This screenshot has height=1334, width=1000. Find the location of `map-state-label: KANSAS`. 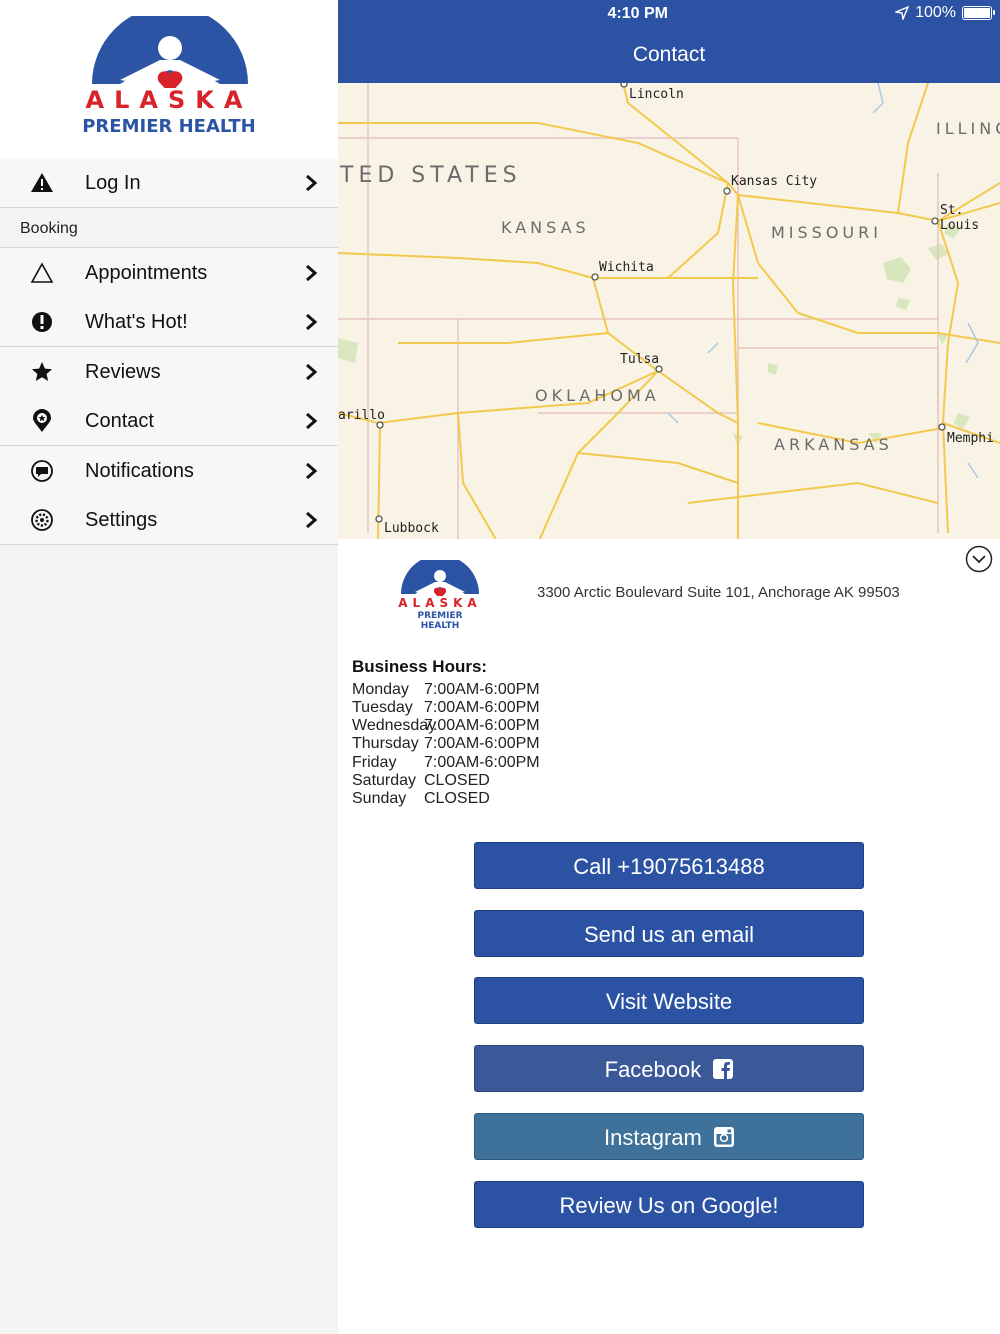

map-state-label: KANSAS is located at coordinates (545, 227).